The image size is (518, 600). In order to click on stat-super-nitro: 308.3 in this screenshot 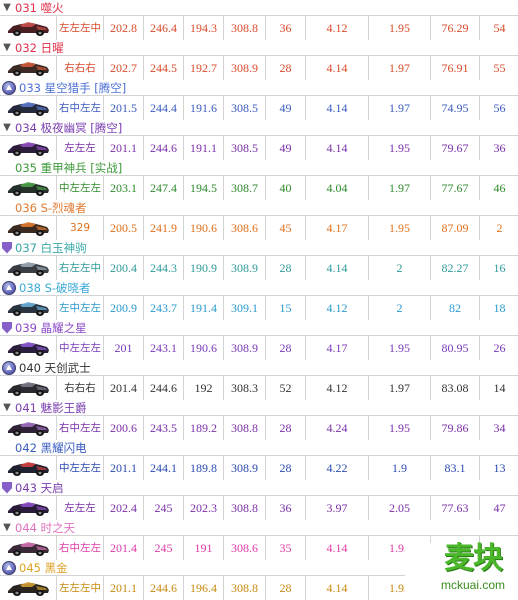, I will do `click(244, 388)`.